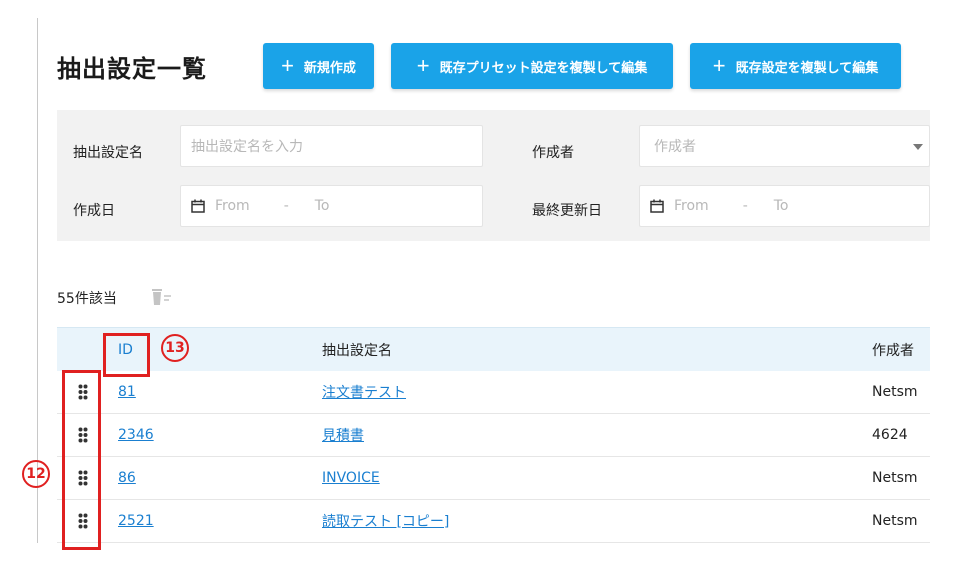  Describe the element at coordinates (127, 478) in the screenshot. I see `row-id-link: 86` at that location.